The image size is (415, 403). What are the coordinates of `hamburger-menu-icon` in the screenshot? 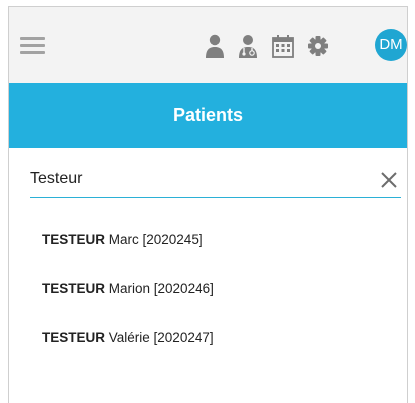 It's located at (32, 46).